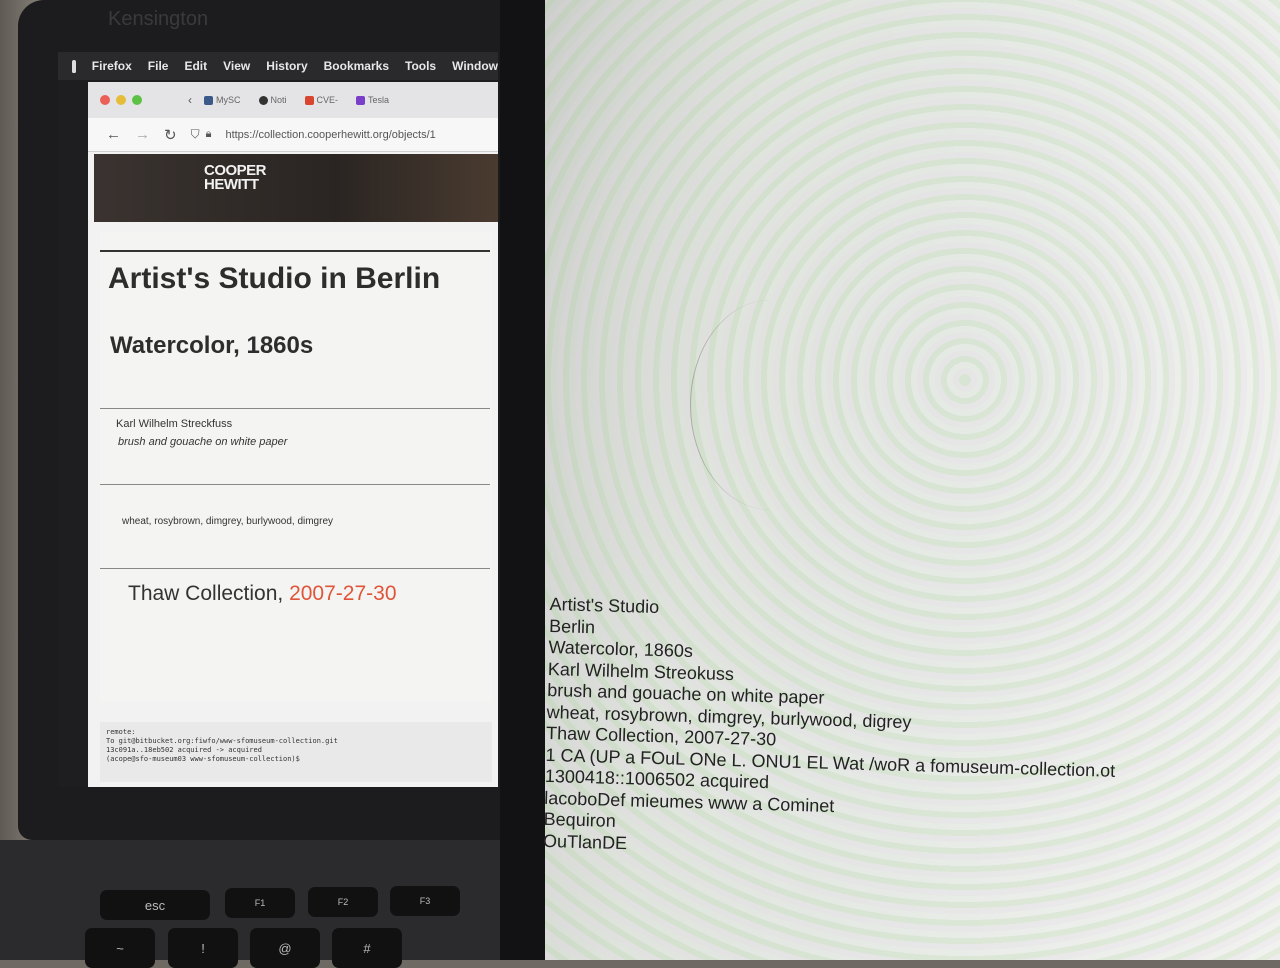 The width and height of the screenshot is (1280, 968). What do you see at coordinates (184, 750) in the screenshot?
I see `terminal-line: 13c091a..18eb502 acquired -> acquired` at bounding box center [184, 750].